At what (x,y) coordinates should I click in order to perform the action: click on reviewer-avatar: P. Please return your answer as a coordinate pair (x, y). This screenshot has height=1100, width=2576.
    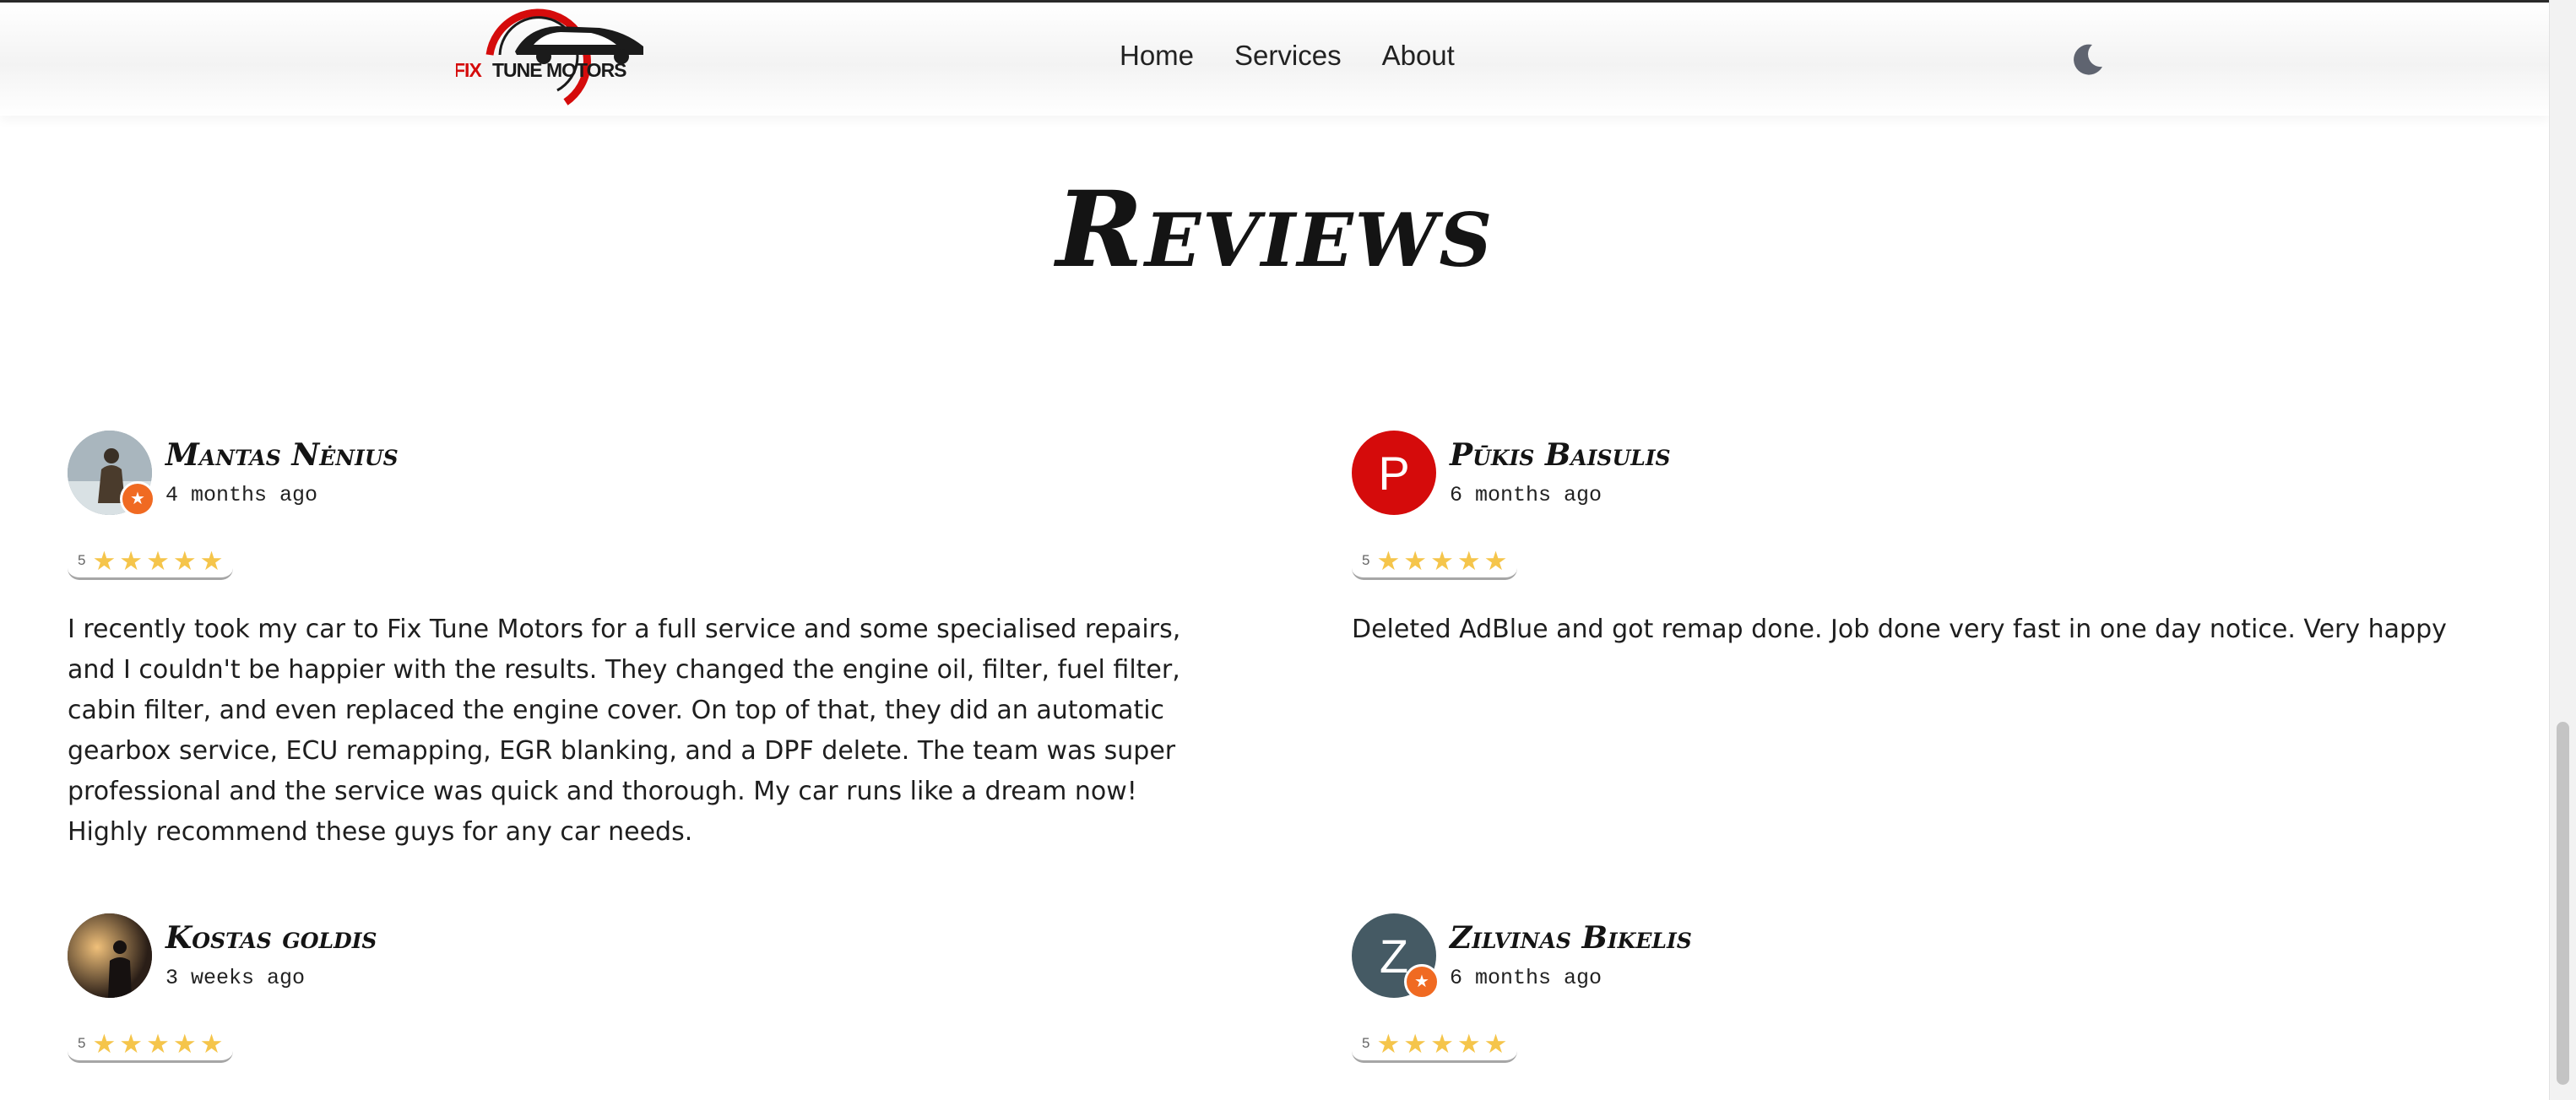
    Looking at the image, I should click on (1394, 473).